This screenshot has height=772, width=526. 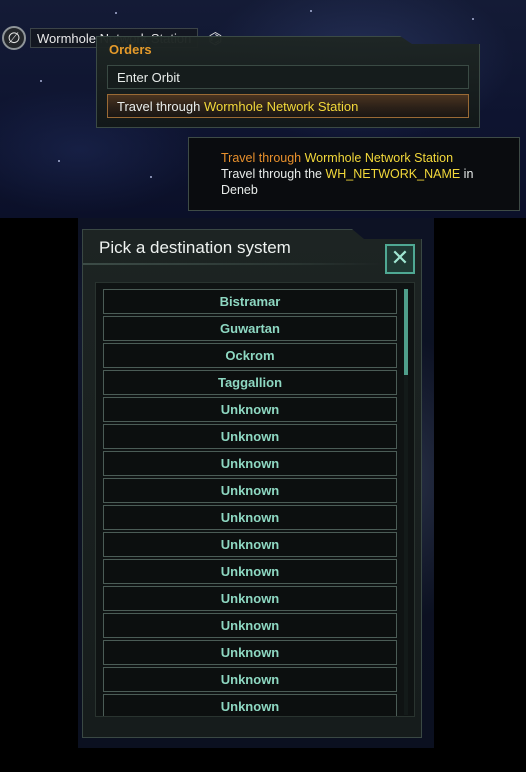 I want to click on empty-set-icon: ∅, so click(x=14, y=38).